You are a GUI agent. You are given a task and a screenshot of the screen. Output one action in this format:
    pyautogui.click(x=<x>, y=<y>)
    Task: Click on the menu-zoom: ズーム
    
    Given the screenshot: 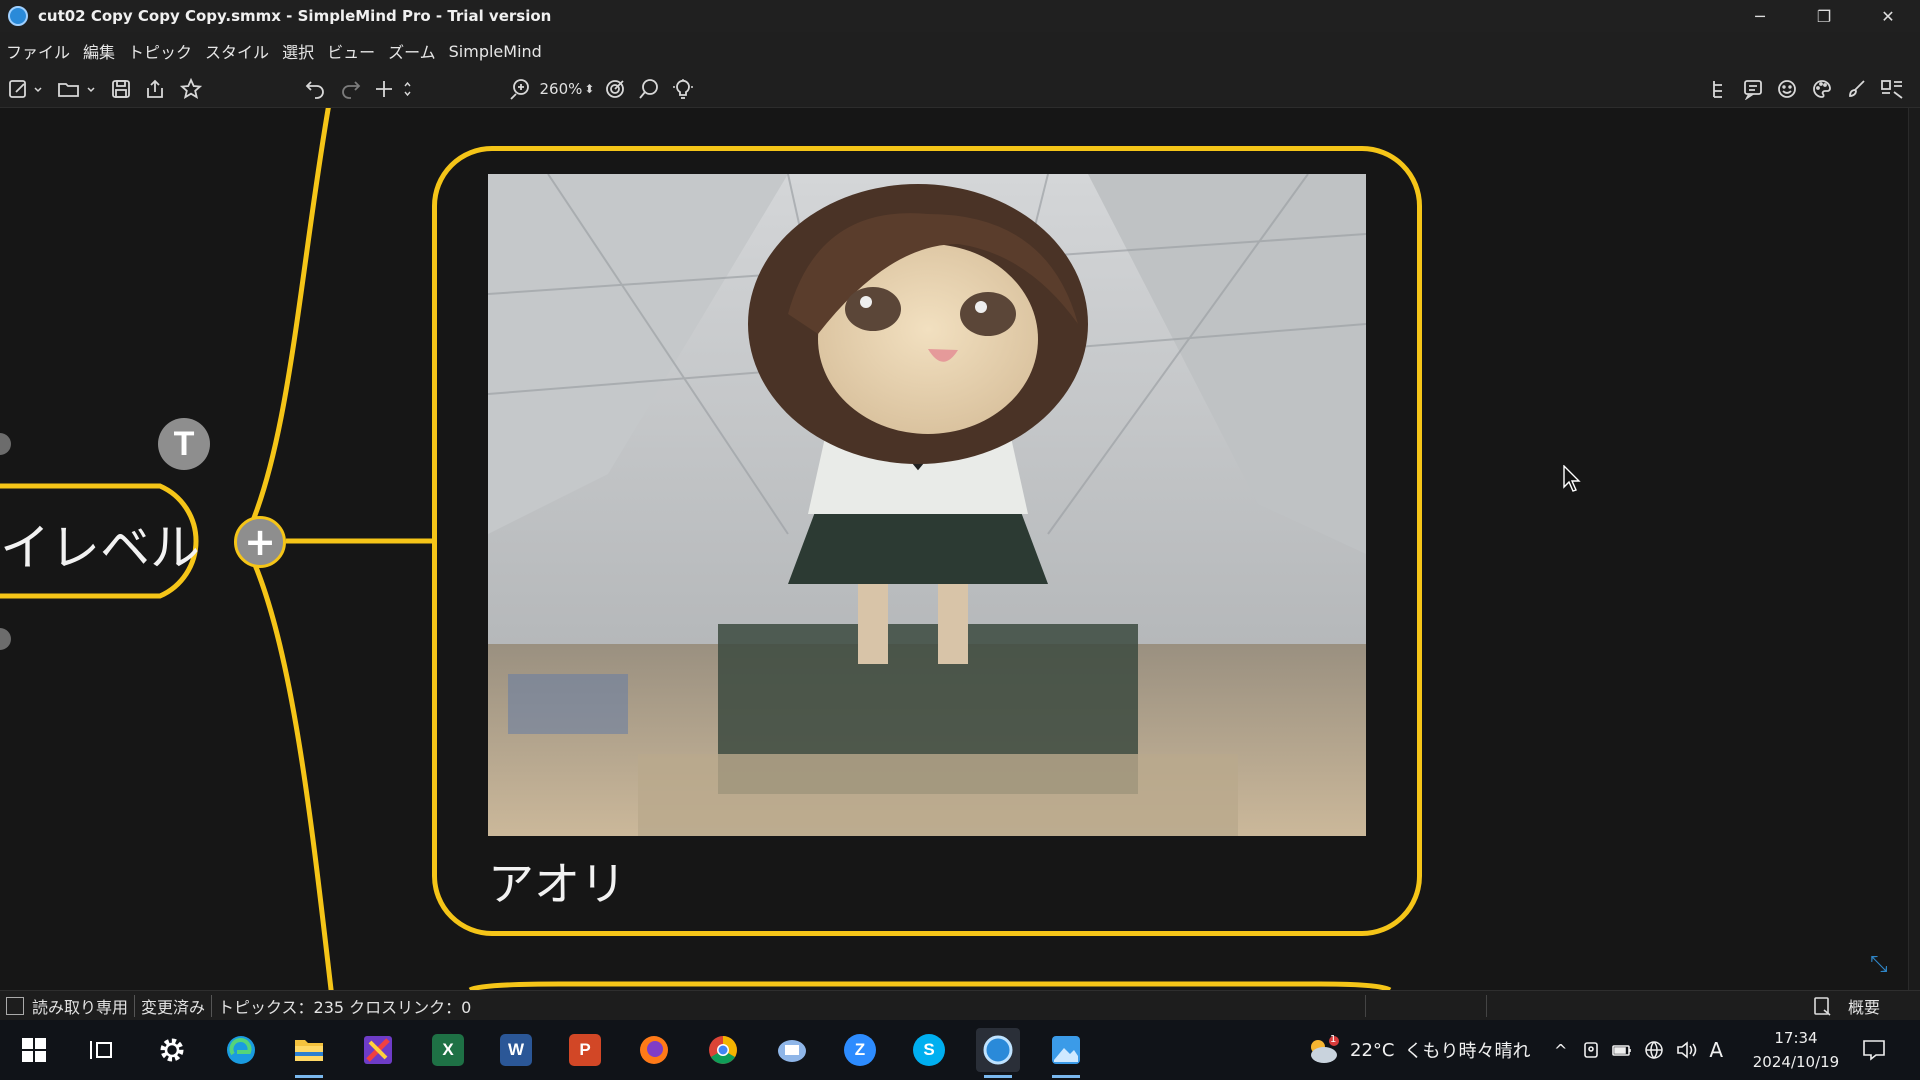 What is the action you would take?
    pyautogui.click(x=412, y=51)
    